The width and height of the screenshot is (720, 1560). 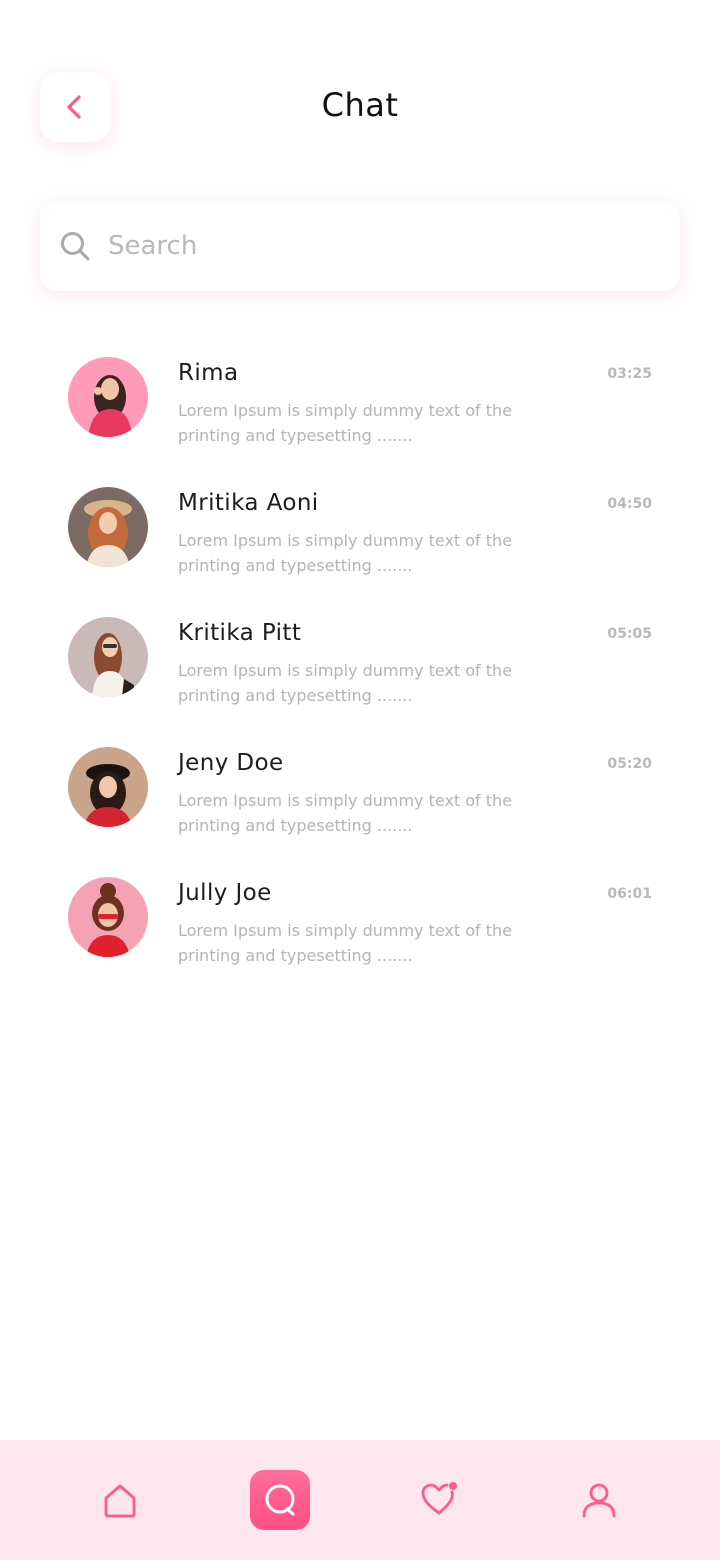 I want to click on message-time: 06:01, so click(x=629, y=894).